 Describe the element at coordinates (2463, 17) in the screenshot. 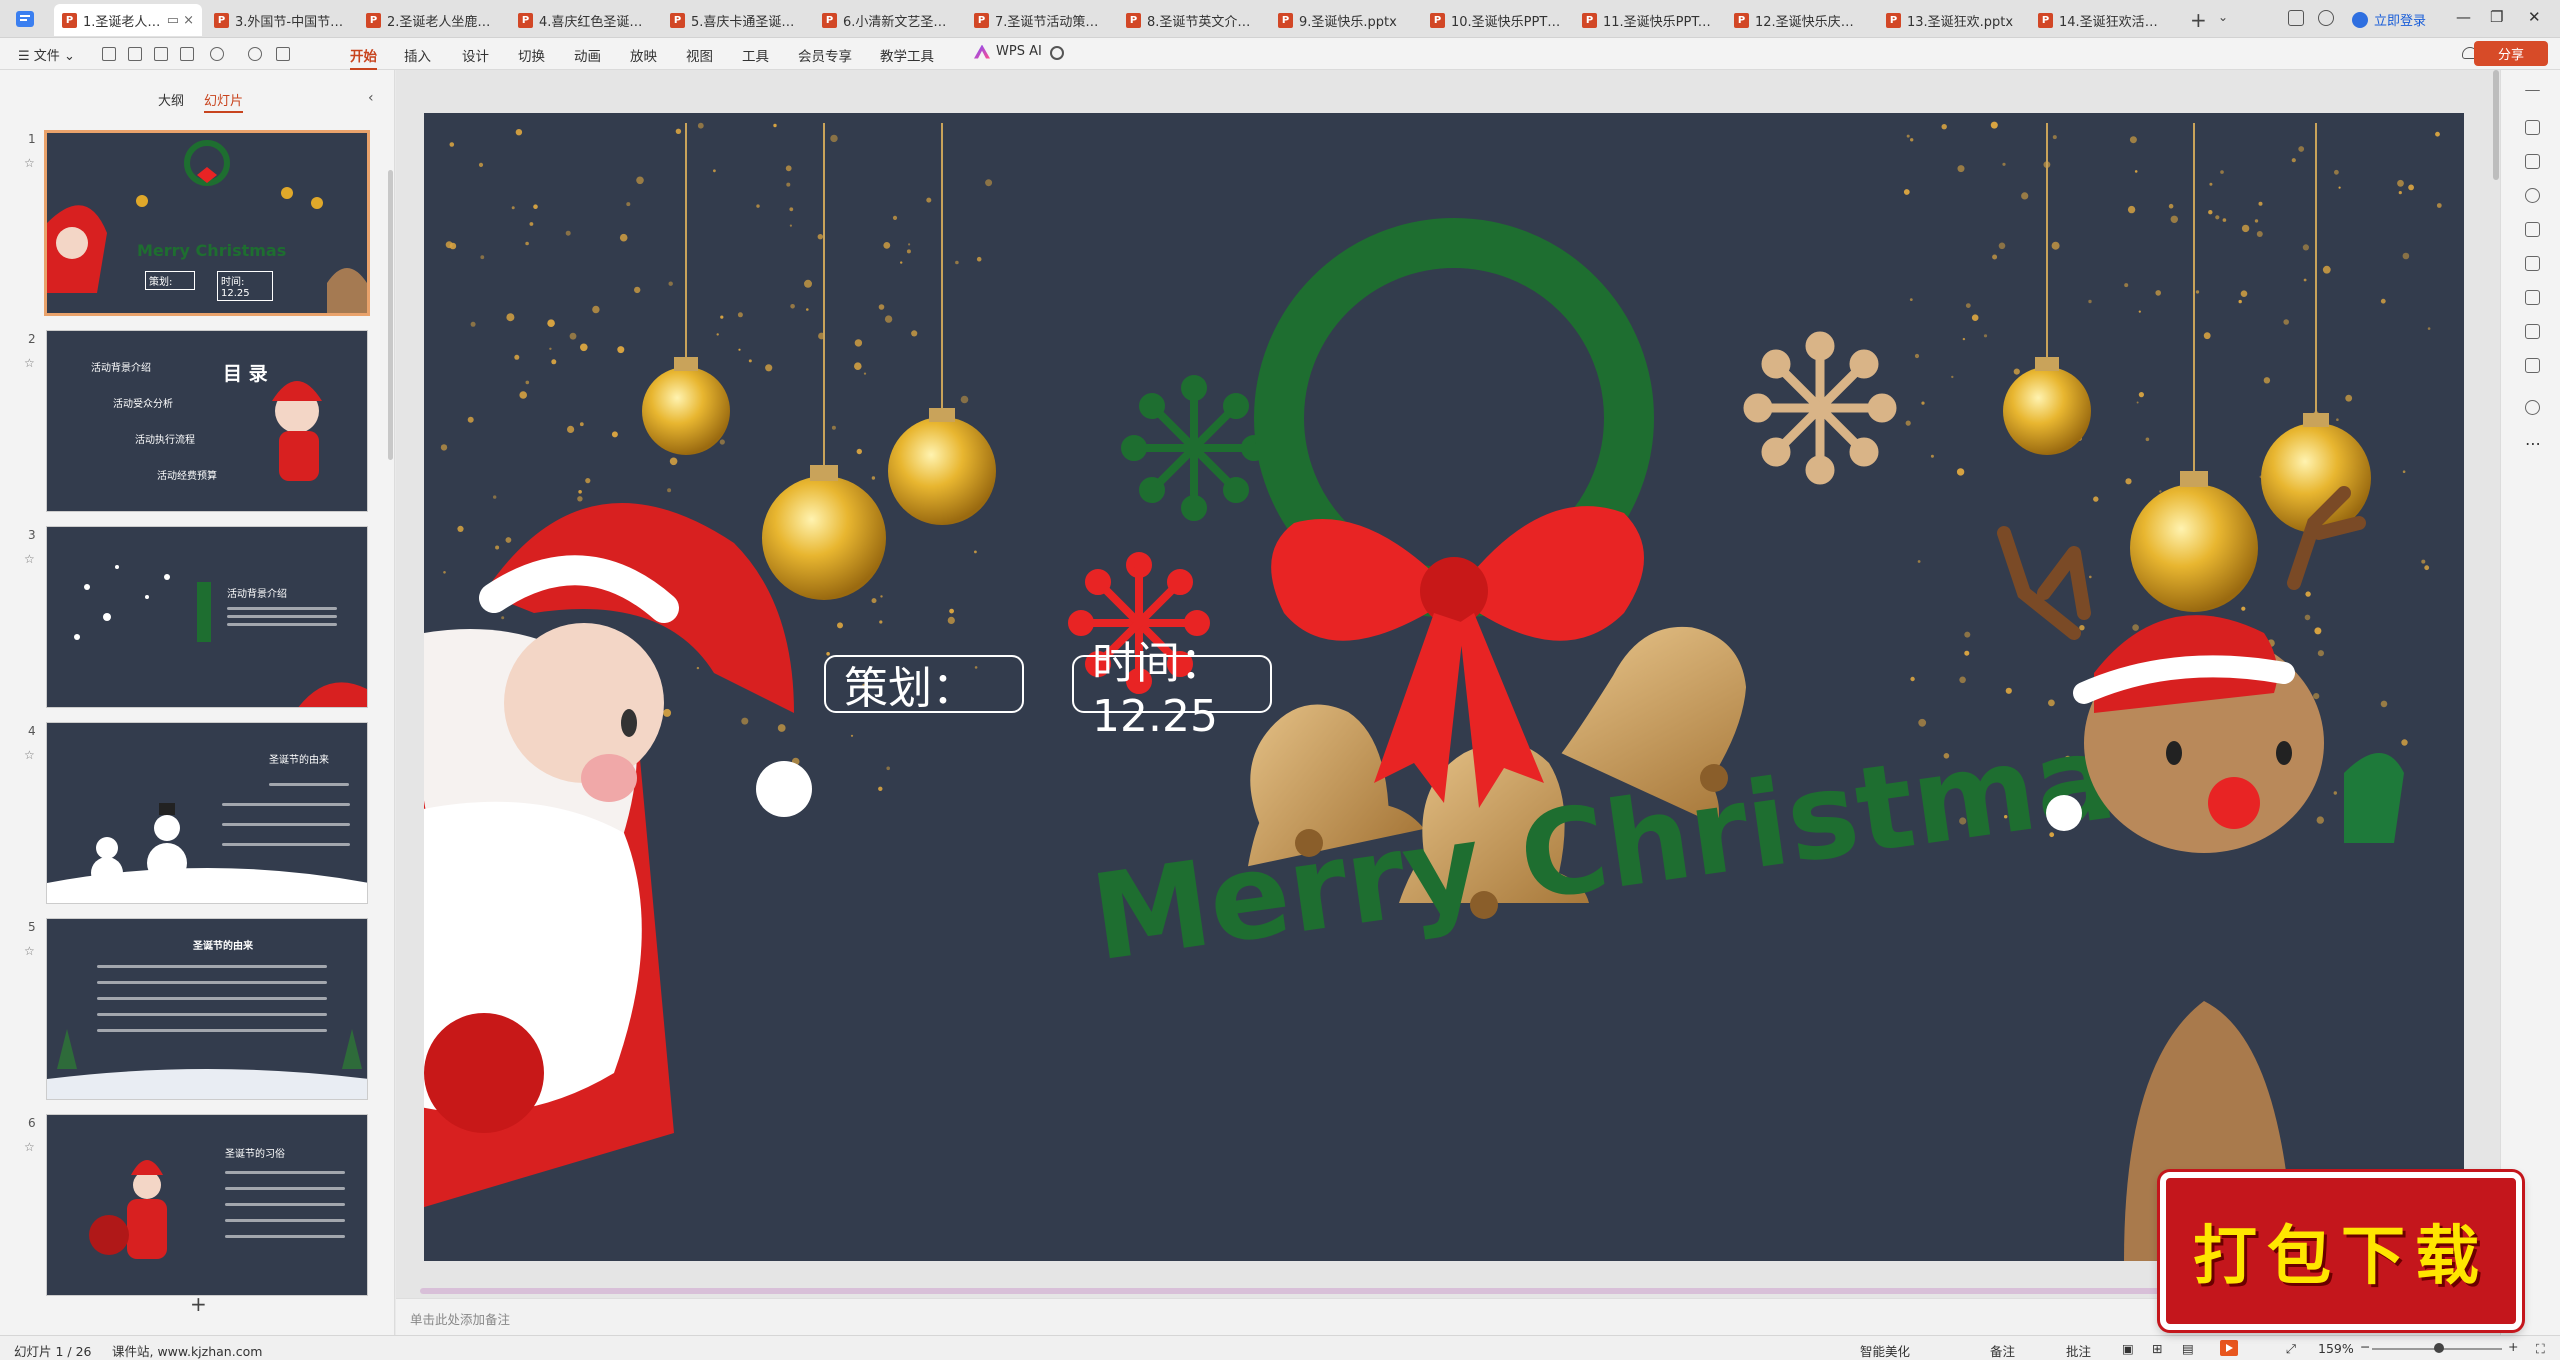

I see `minimize-icon: —` at that location.